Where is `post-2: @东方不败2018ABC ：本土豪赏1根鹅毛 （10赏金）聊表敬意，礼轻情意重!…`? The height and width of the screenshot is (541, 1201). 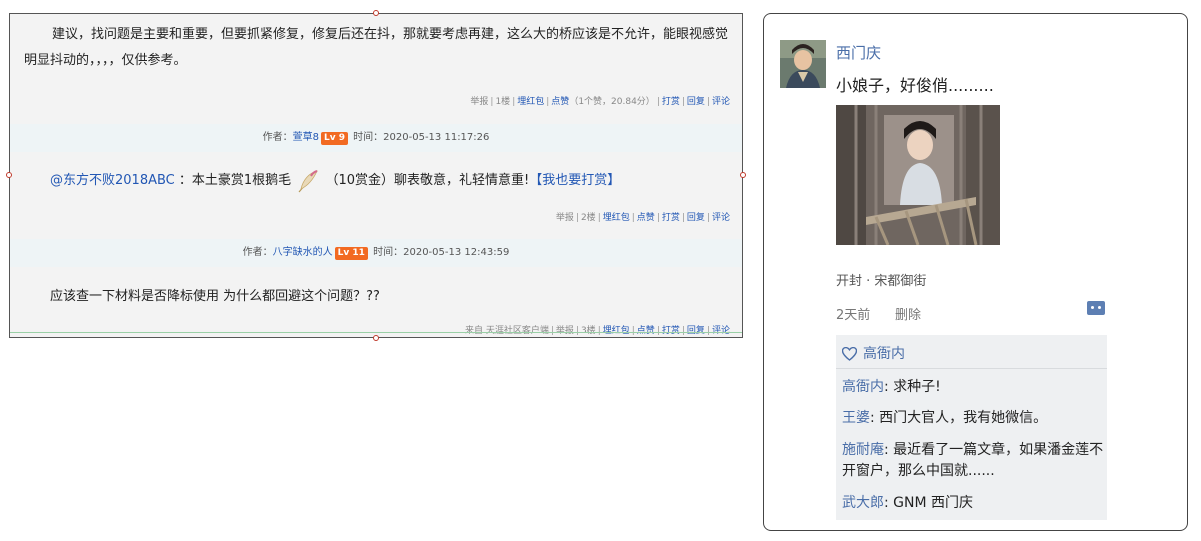
post-2: @东方不败2018ABC ：本土豪赏1根鹅毛 （10赏金）聊表敬意，礼轻情意重!… is located at coordinates (389, 181).